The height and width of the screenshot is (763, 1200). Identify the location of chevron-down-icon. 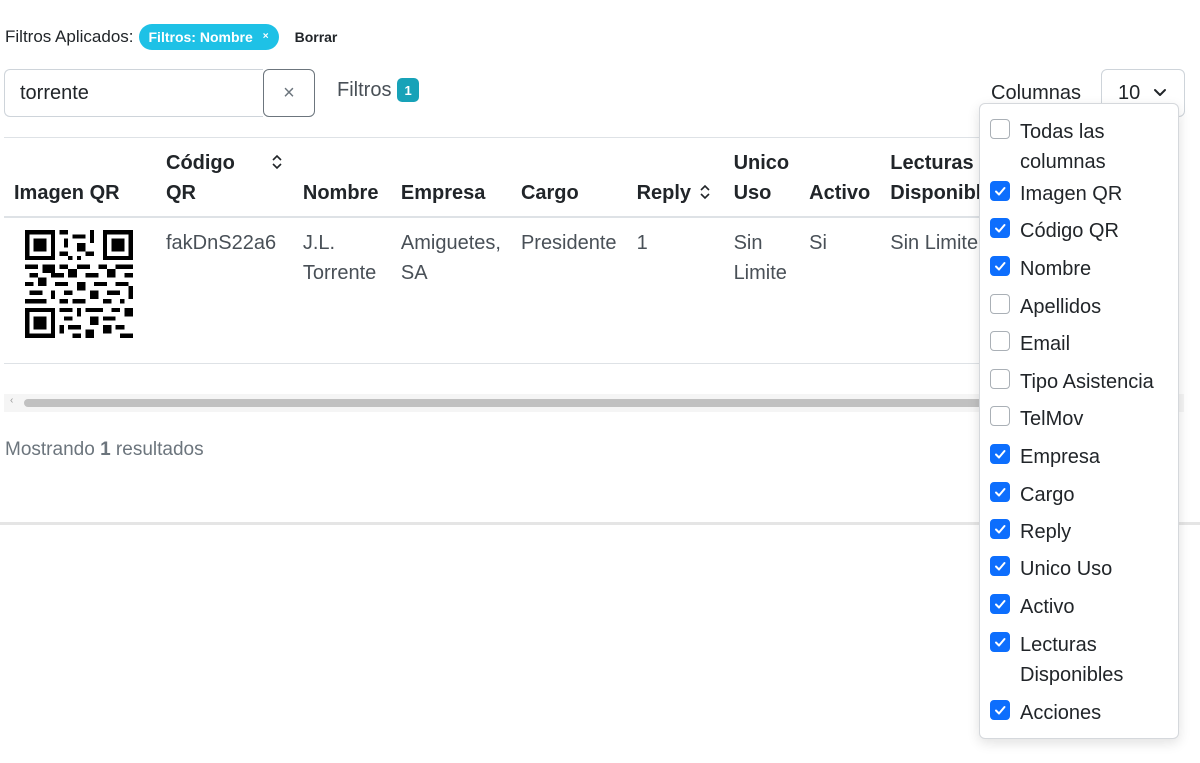
(1160, 92).